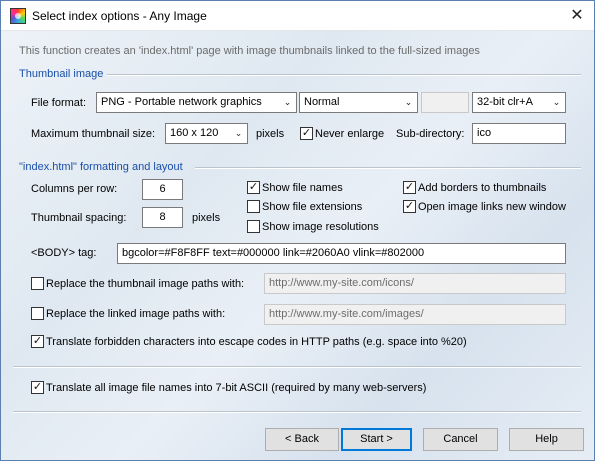 This screenshot has height=461, width=595. What do you see at coordinates (253, 187) in the screenshot?
I see `show-file-names-checkbox: ✓` at bounding box center [253, 187].